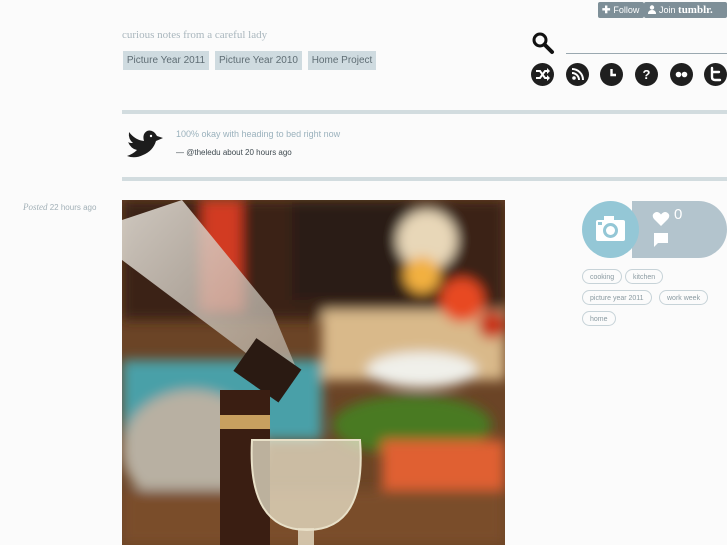  I want to click on blog-tagline: curious notes from a careful lady, so click(195, 35).